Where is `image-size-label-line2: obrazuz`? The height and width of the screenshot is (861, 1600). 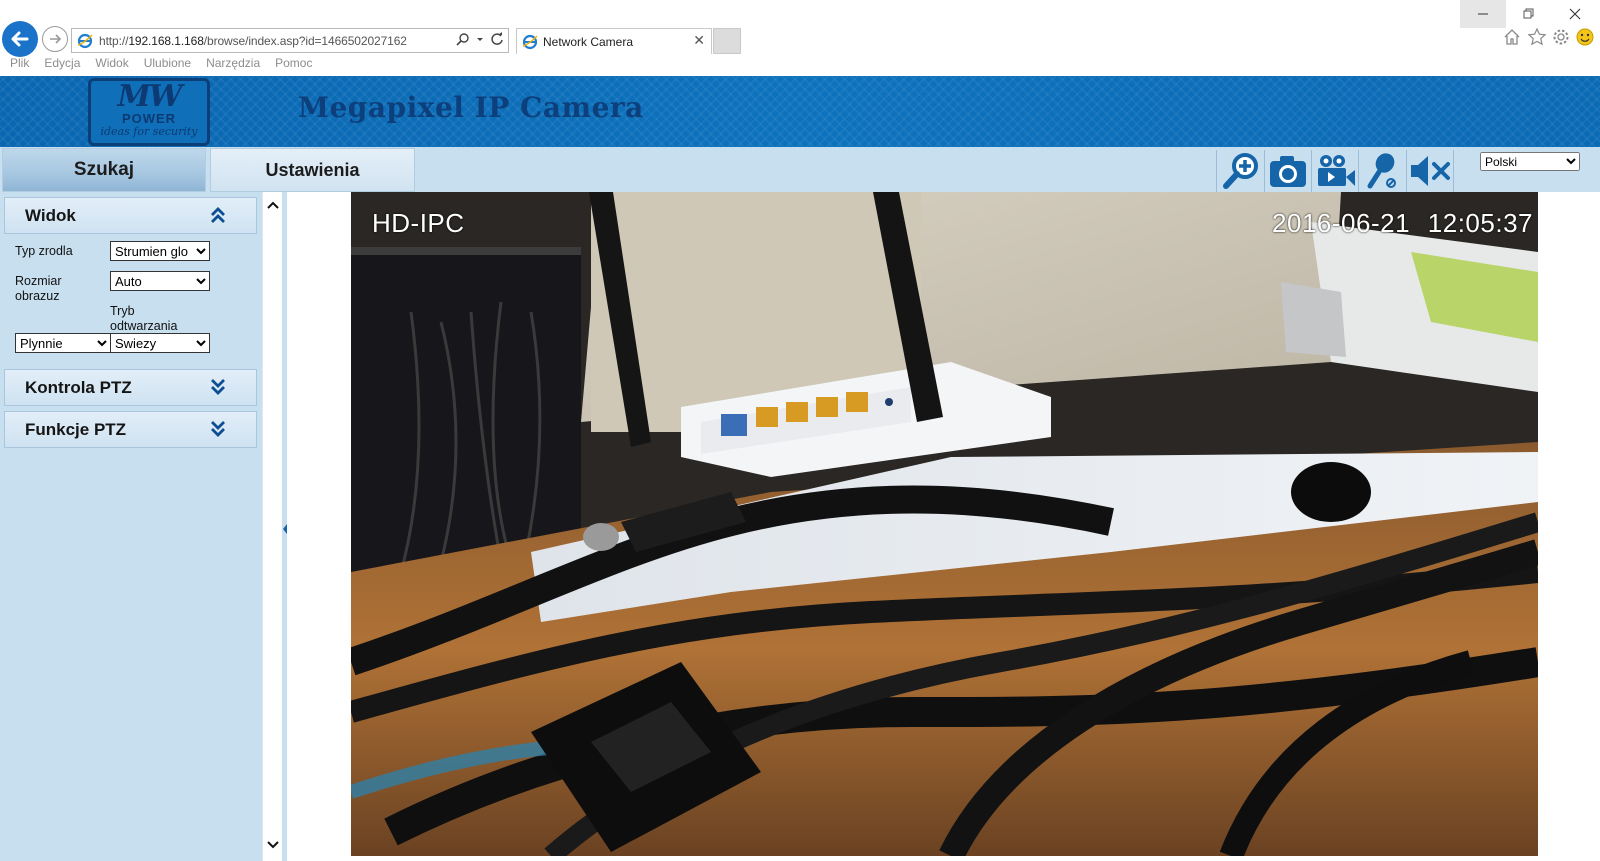 image-size-label-line2: obrazuz is located at coordinates (37, 296).